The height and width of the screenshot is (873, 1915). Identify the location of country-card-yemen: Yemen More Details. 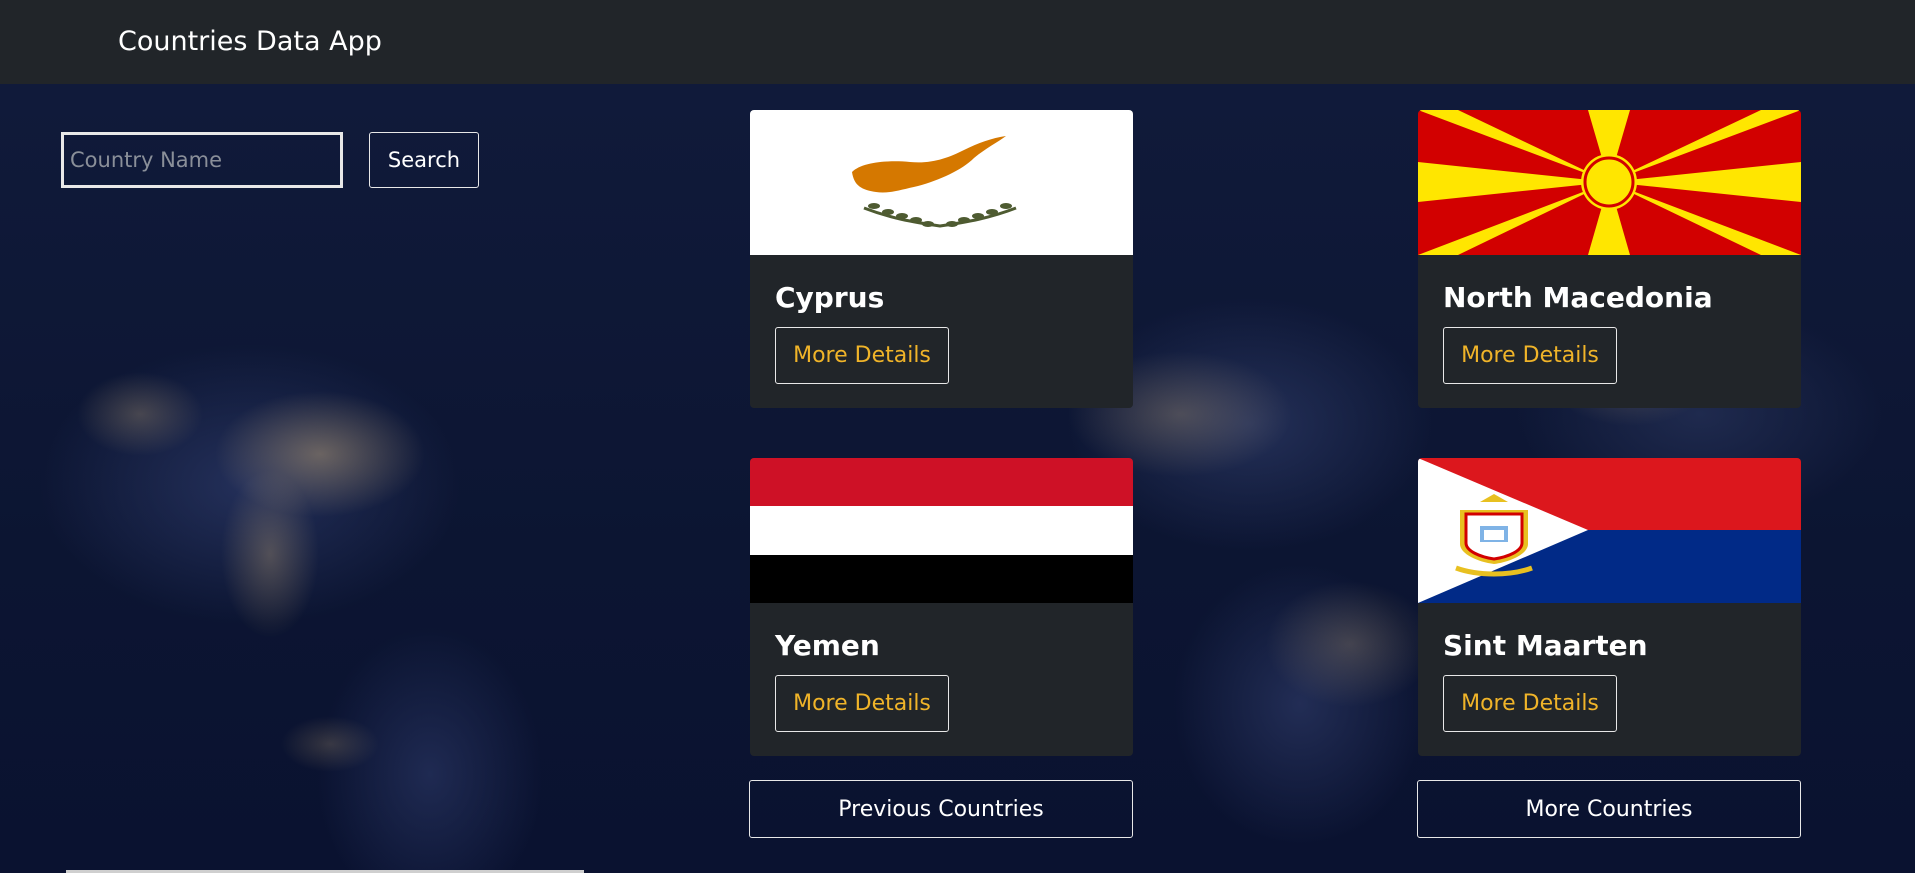
(941, 607).